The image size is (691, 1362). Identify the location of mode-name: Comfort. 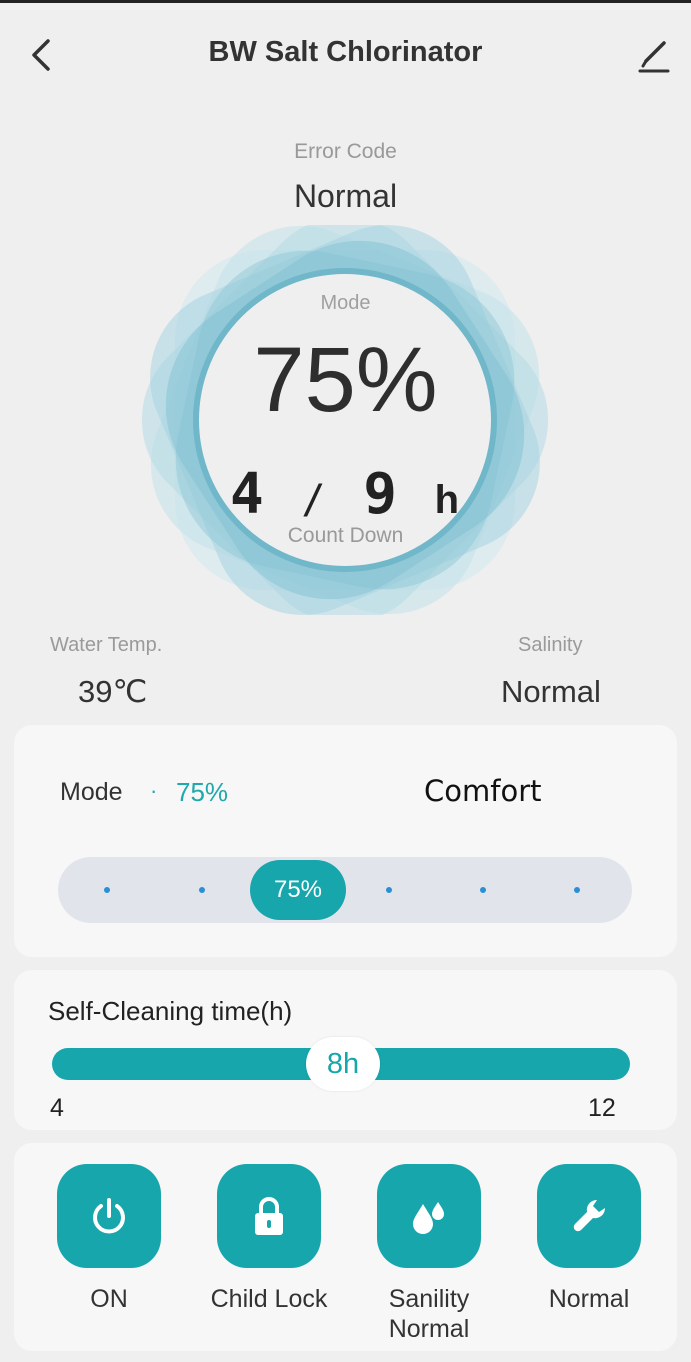
(483, 791).